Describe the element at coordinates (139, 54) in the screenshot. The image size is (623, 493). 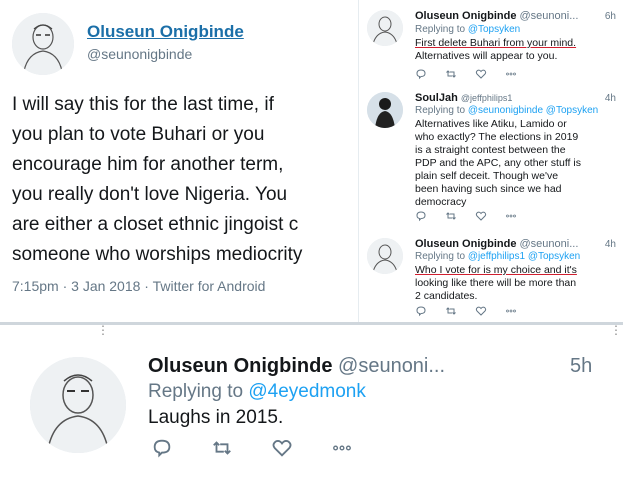
I see `author-handle: @seunonigbinde` at that location.